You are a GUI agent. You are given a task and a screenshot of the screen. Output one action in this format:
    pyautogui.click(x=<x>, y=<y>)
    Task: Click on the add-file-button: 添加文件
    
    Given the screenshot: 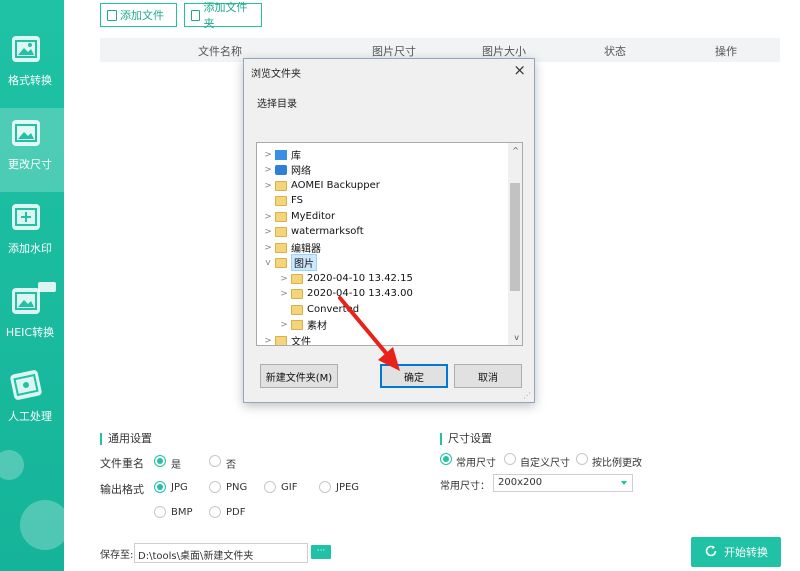 What is the action you would take?
    pyautogui.click(x=138, y=15)
    